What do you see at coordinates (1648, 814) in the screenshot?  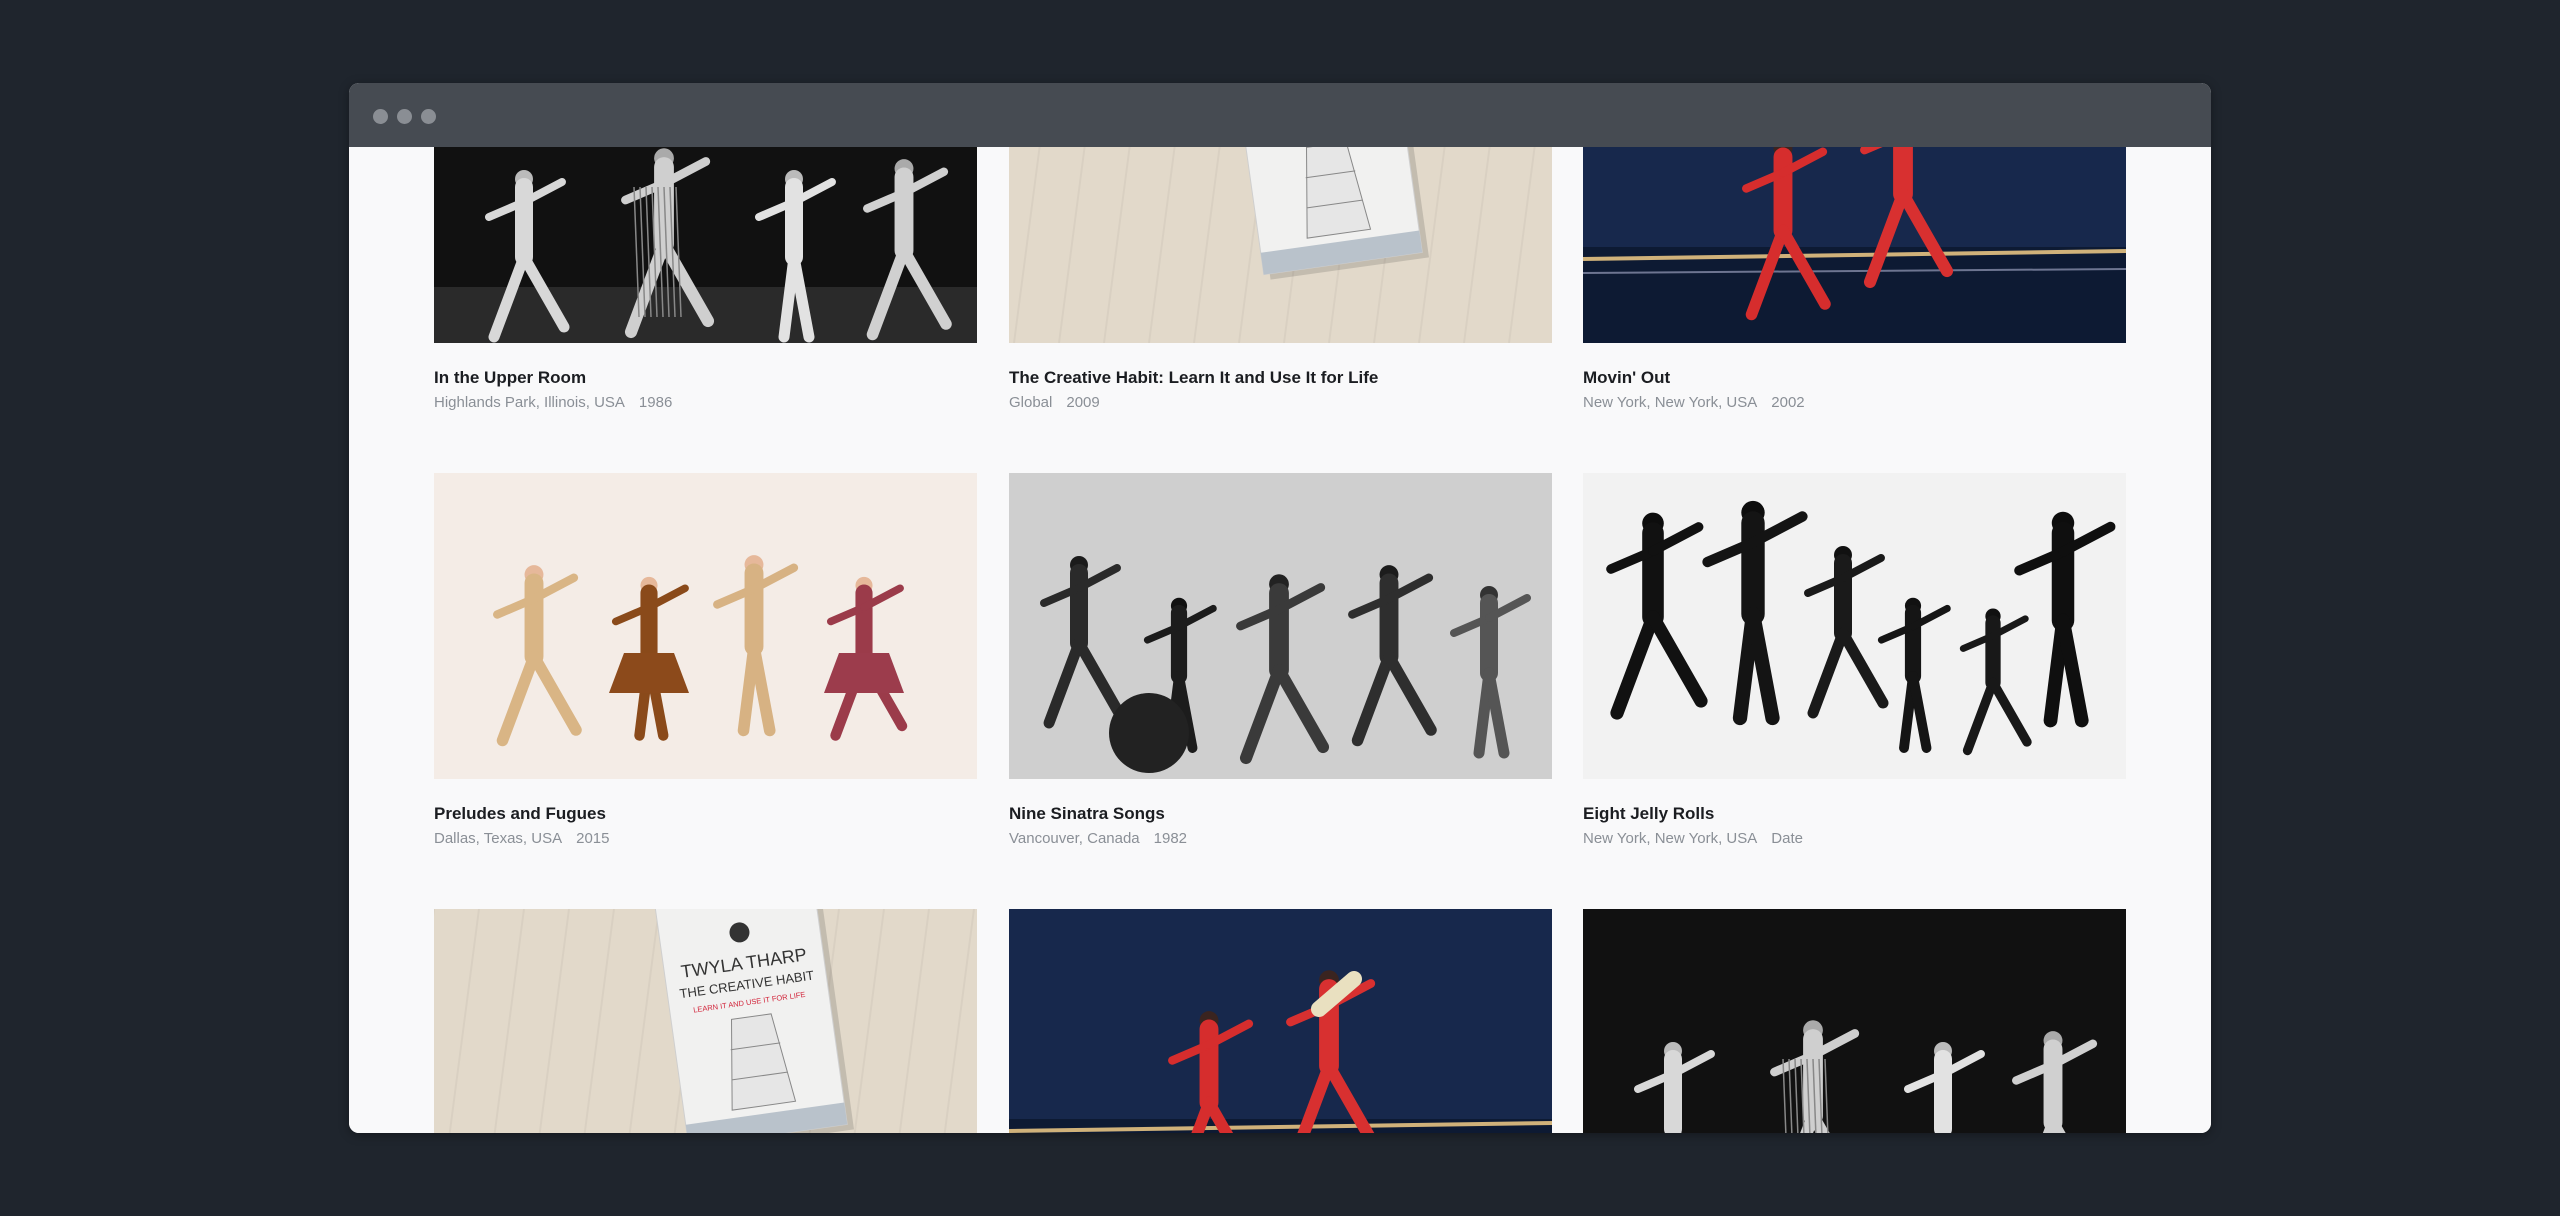 I see `project-title: Eight Jelly Rolls` at bounding box center [1648, 814].